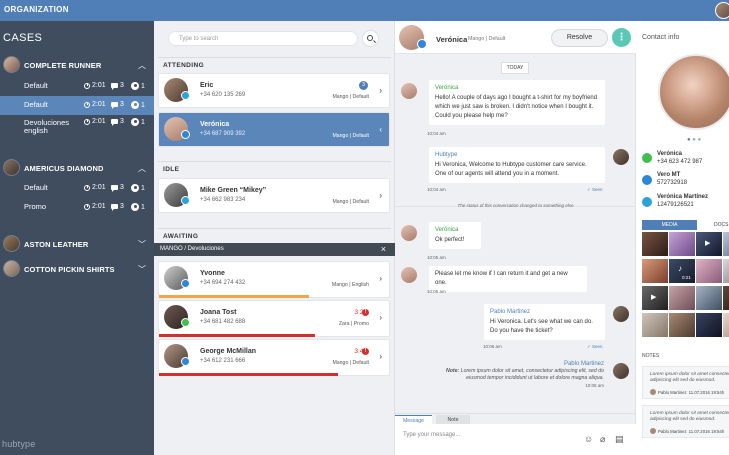 The image size is (729, 455). What do you see at coordinates (602, 439) in the screenshot?
I see `attachment-icon: ⌀` at bounding box center [602, 439].